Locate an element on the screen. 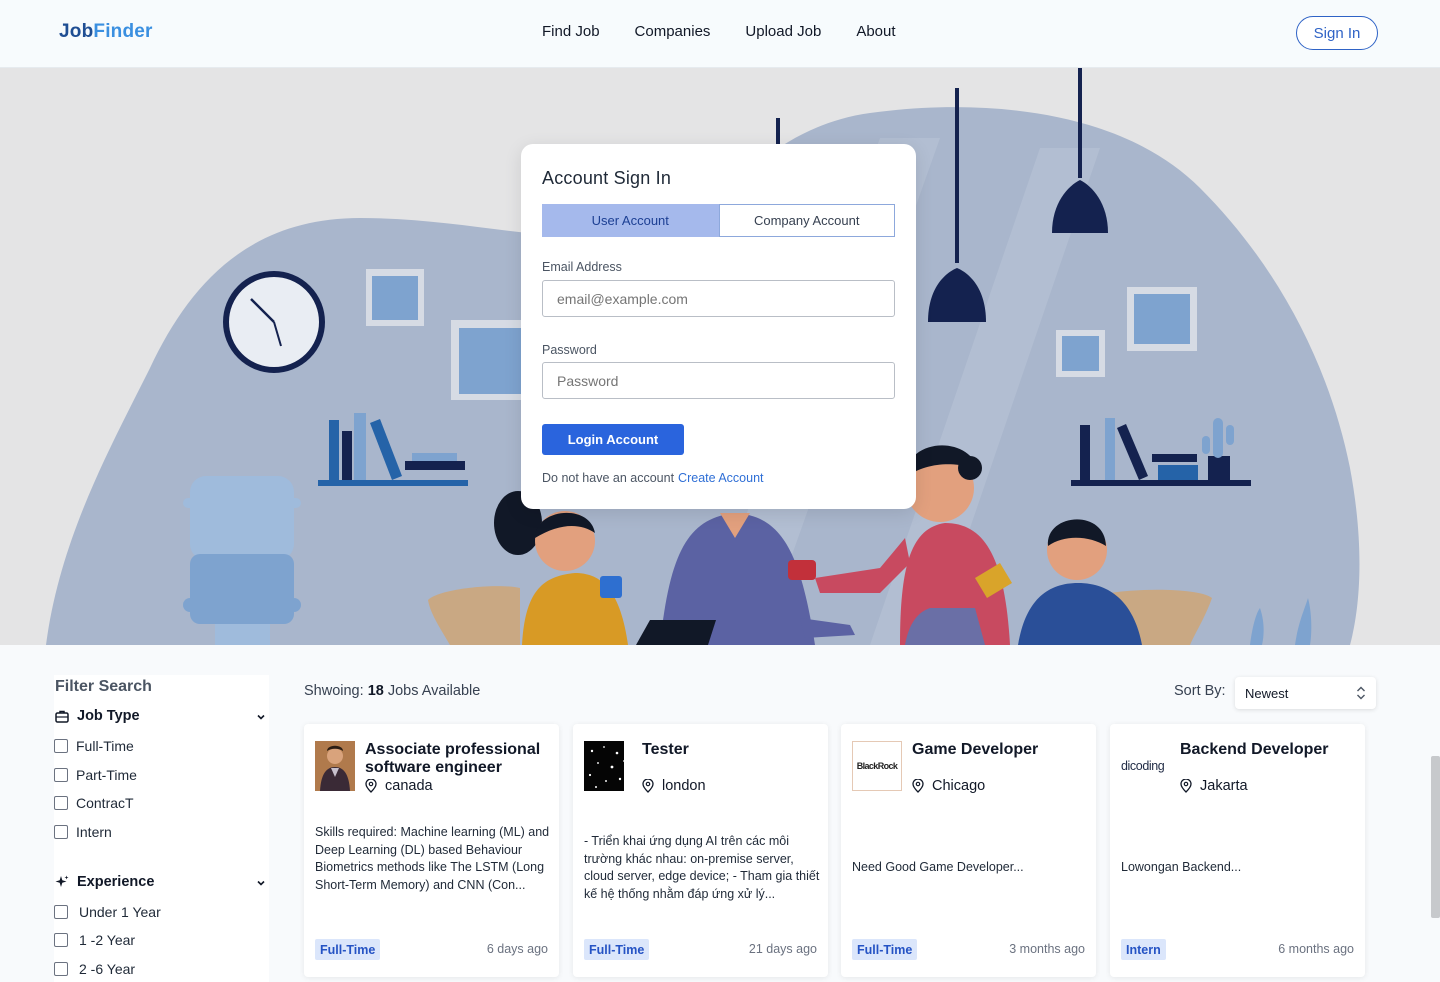 The image size is (1440, 982). job-type-option-full-time: Full-Time is located at coordinates (94, 746).